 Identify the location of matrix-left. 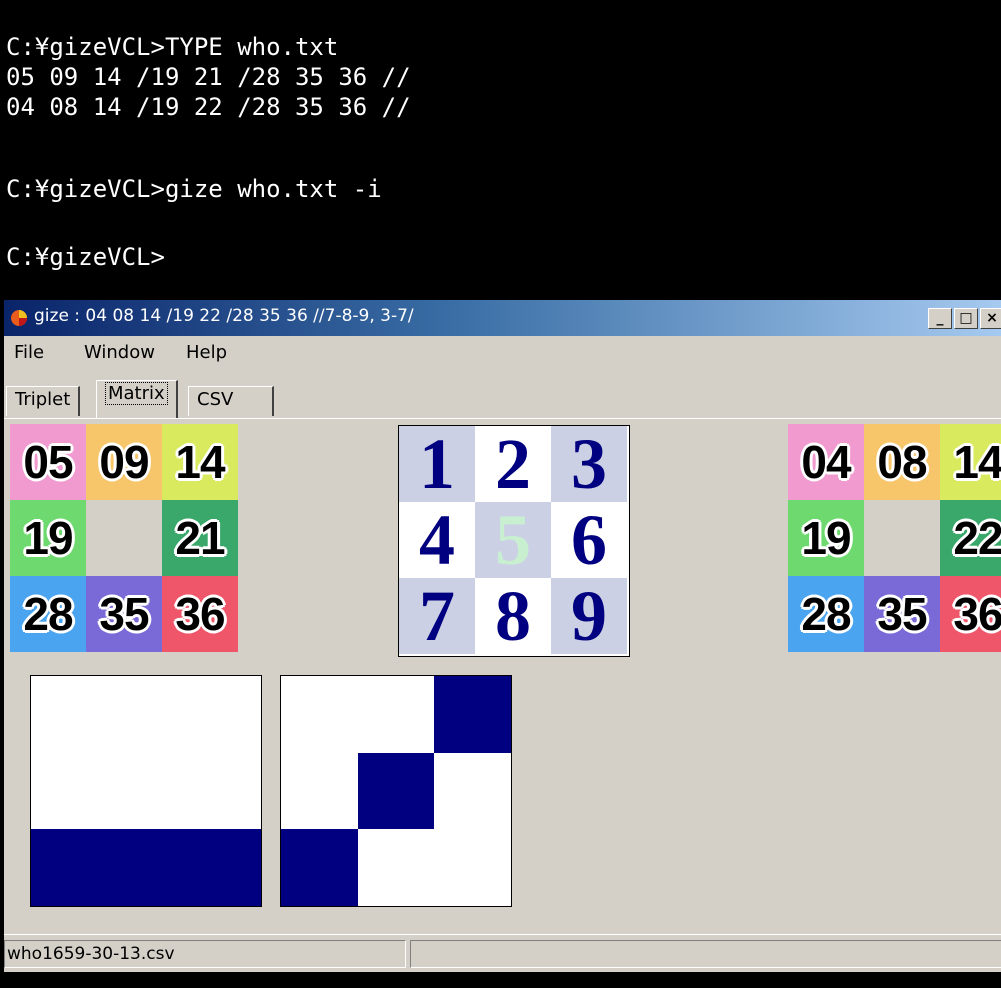
(146, 791).